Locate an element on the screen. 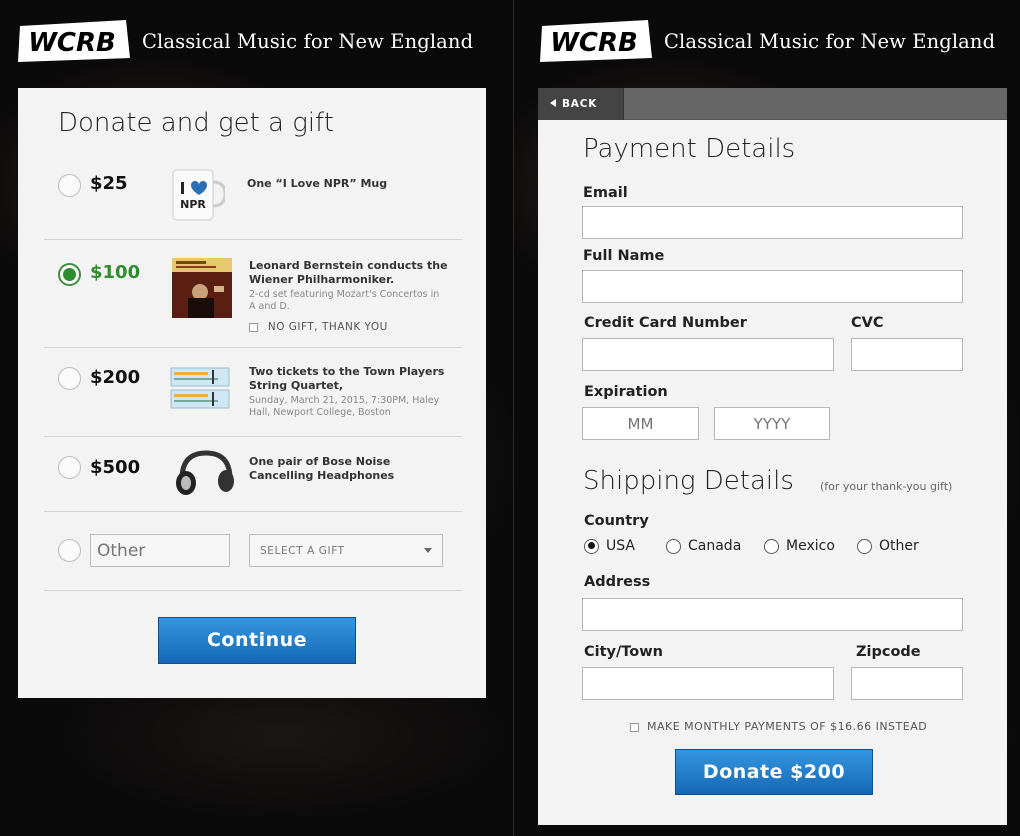 The width and height of the screenshot is (1020, 836). other-amount-input is located at coordinates (160, 550).